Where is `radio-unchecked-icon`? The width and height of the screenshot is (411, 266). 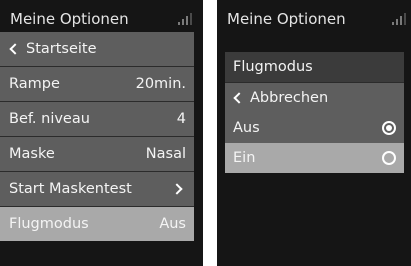
radio-unchecked-icon is located at coordinates (389, 158).